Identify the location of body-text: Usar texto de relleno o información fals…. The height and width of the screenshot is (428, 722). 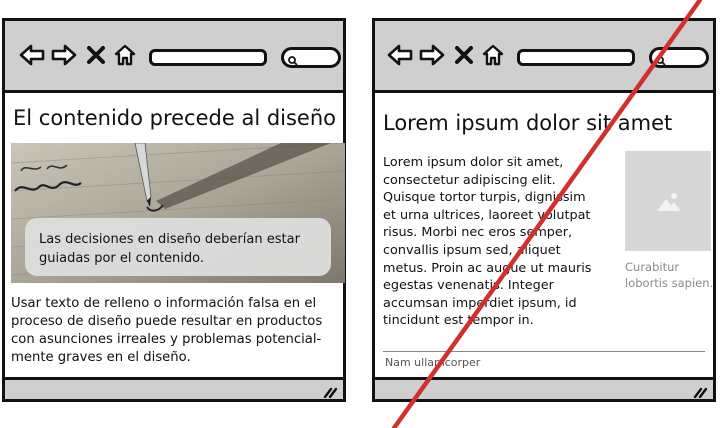
(178, 331).